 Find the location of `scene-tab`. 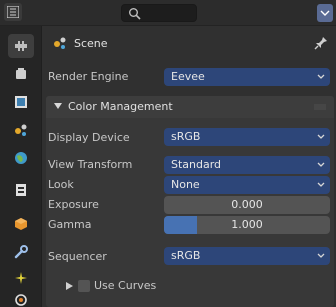

scene-tab is located at coordinates (21, 130).